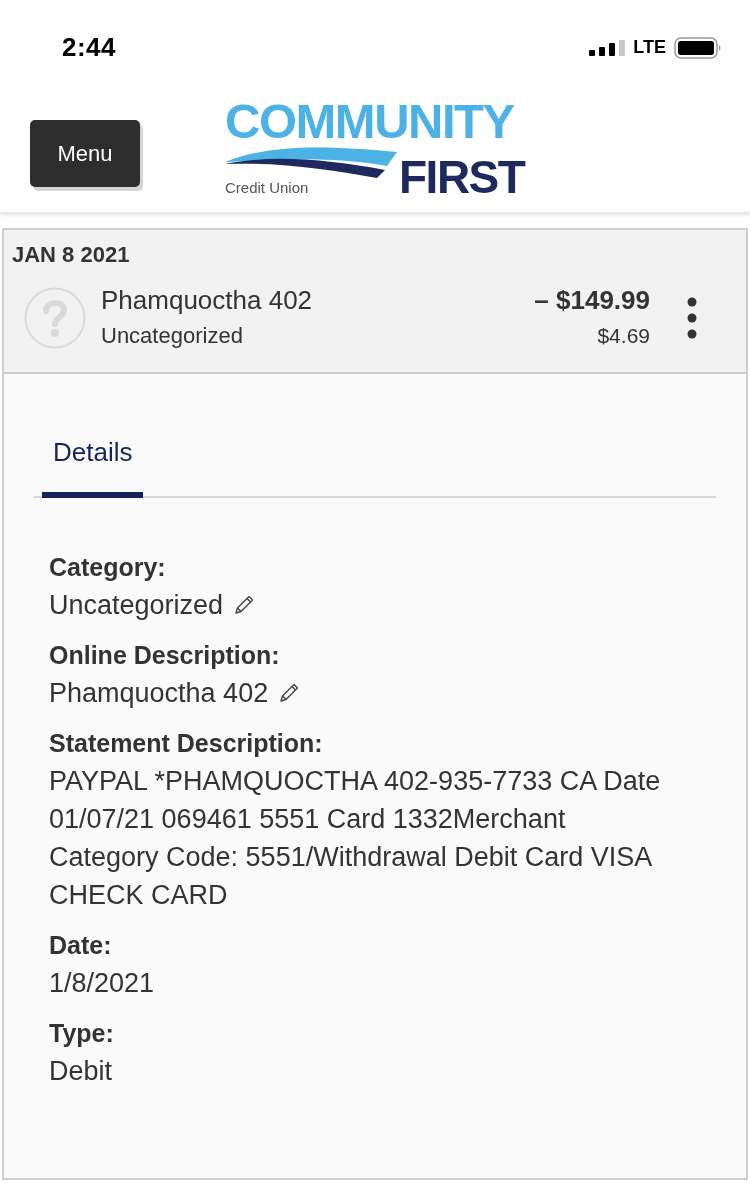 Image resolution: width=750 pixels, height=1183 pixels. What do you see at coordinates (370, 120) in the screenshot?
I see `logo-wordmark: COMMUNITY` at bounding box center [370, 120].